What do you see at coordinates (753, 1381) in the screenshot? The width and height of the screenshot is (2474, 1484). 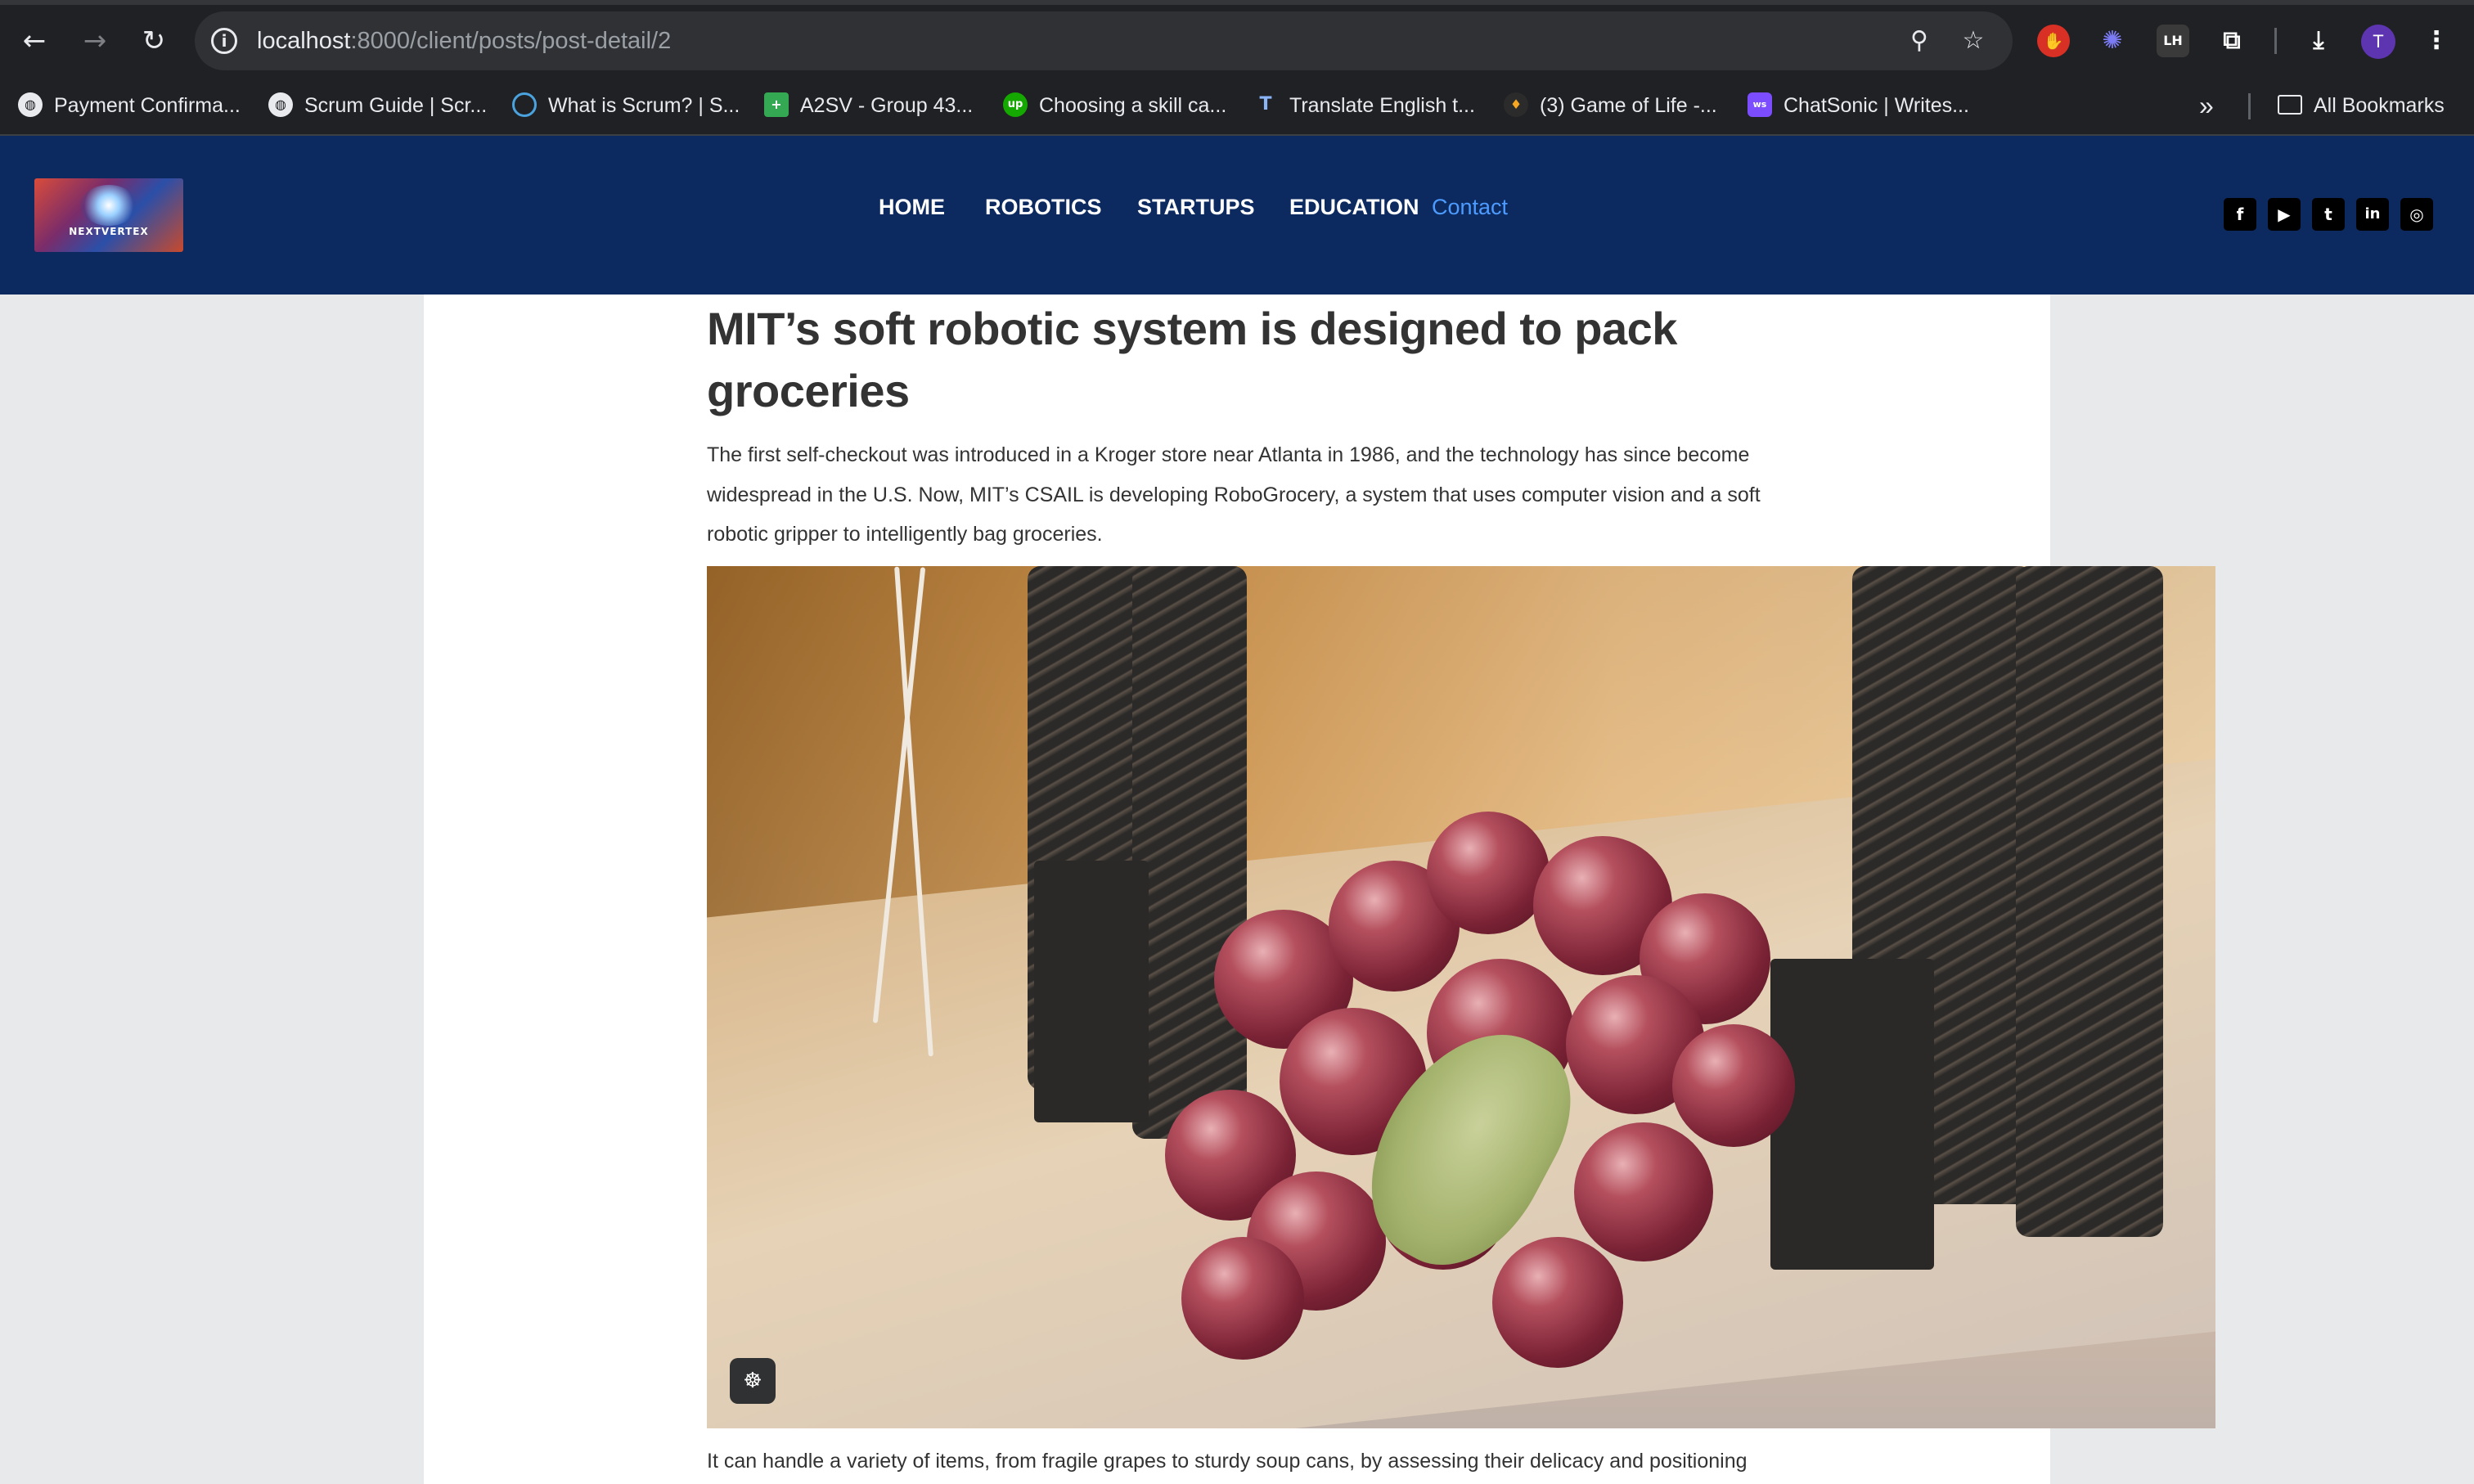 I see `image-brain-badge-icon: ☸` at bounding box center [753, 1381].